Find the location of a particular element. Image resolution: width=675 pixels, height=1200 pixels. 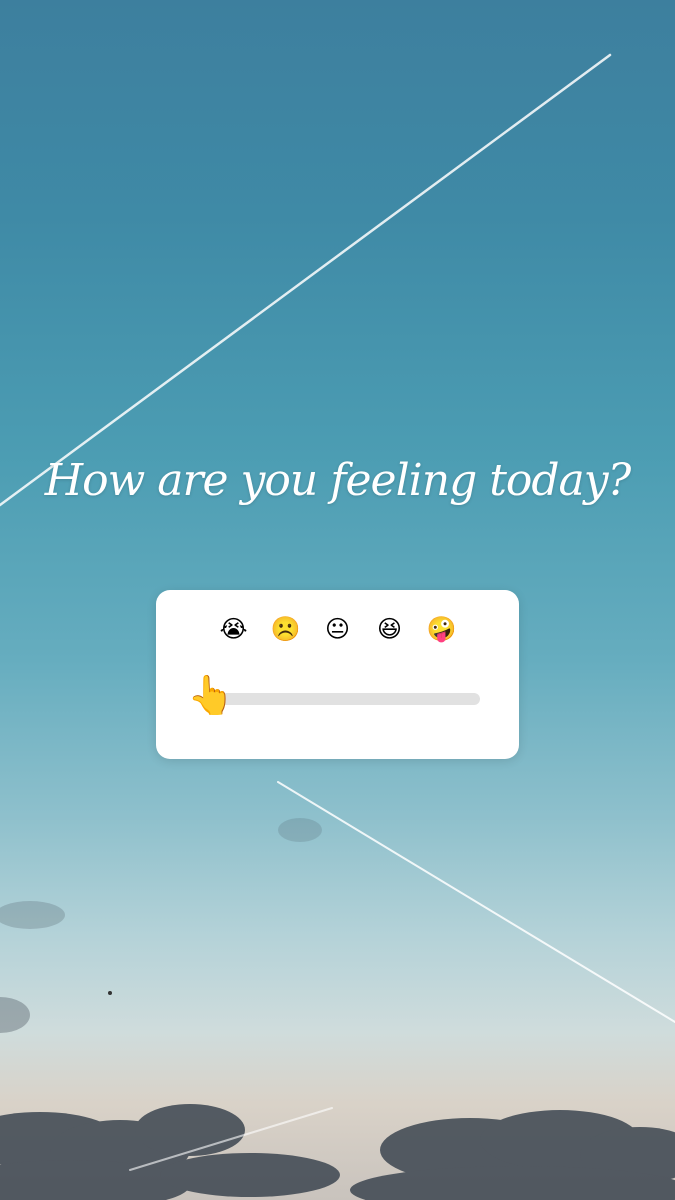

slider-track is located at coordinates (344, 699).